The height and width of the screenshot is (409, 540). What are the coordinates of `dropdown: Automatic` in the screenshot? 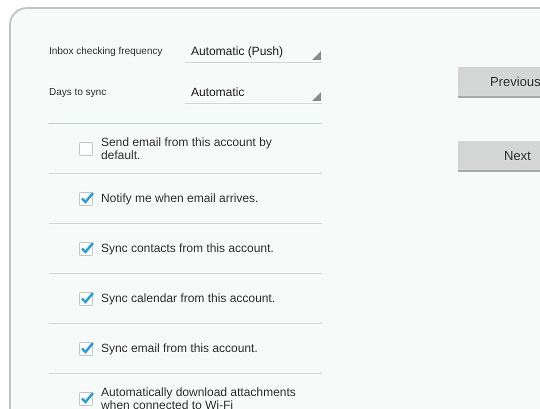 It's located at (253, 93).